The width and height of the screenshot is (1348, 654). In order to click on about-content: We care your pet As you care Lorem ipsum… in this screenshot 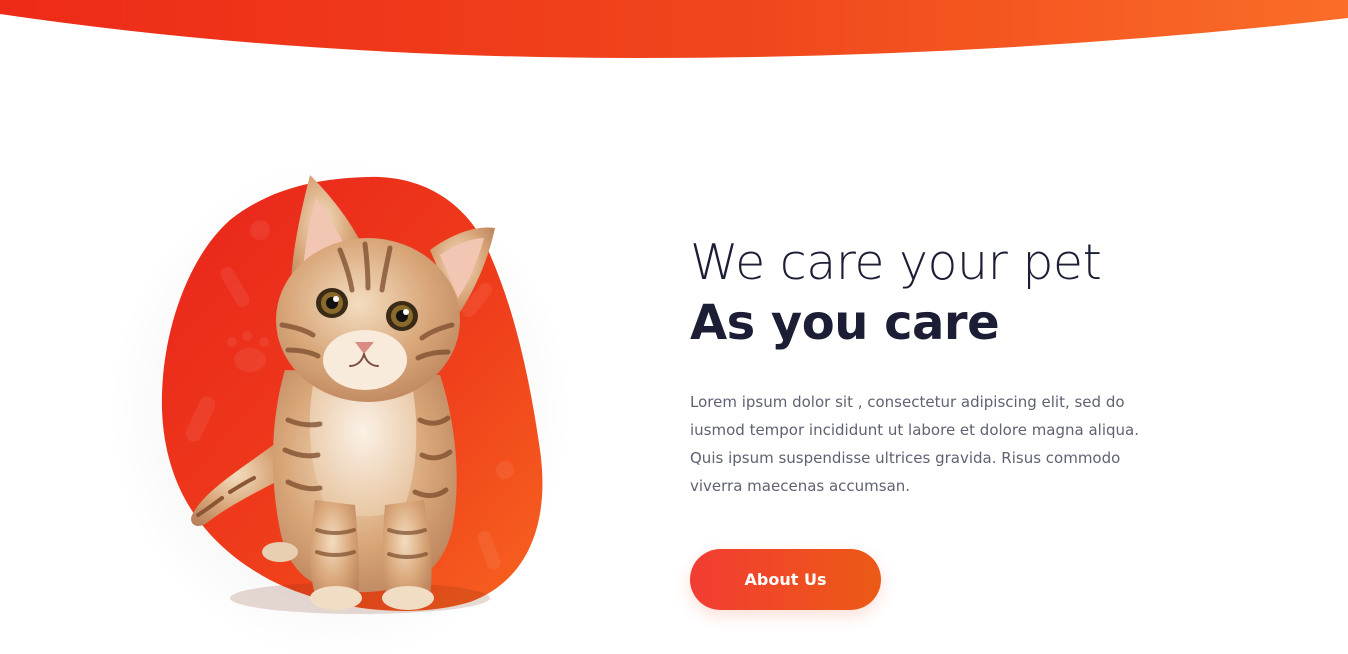, I will do `click(925, 366)`.